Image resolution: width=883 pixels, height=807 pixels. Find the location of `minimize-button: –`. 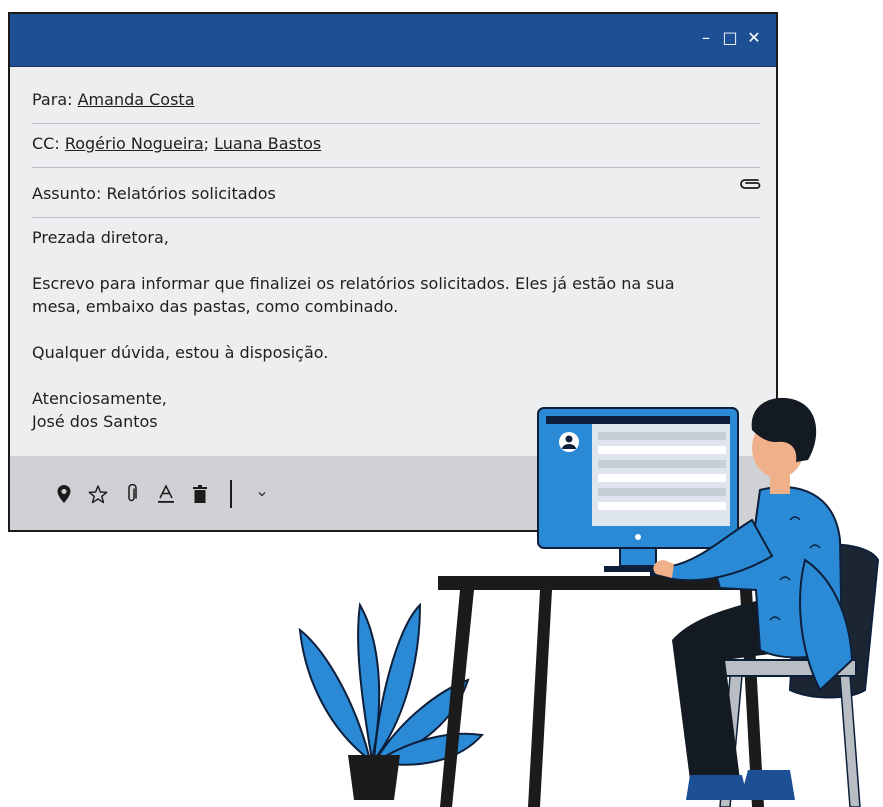

minimize-button: – is located at coordinates (706, 38).